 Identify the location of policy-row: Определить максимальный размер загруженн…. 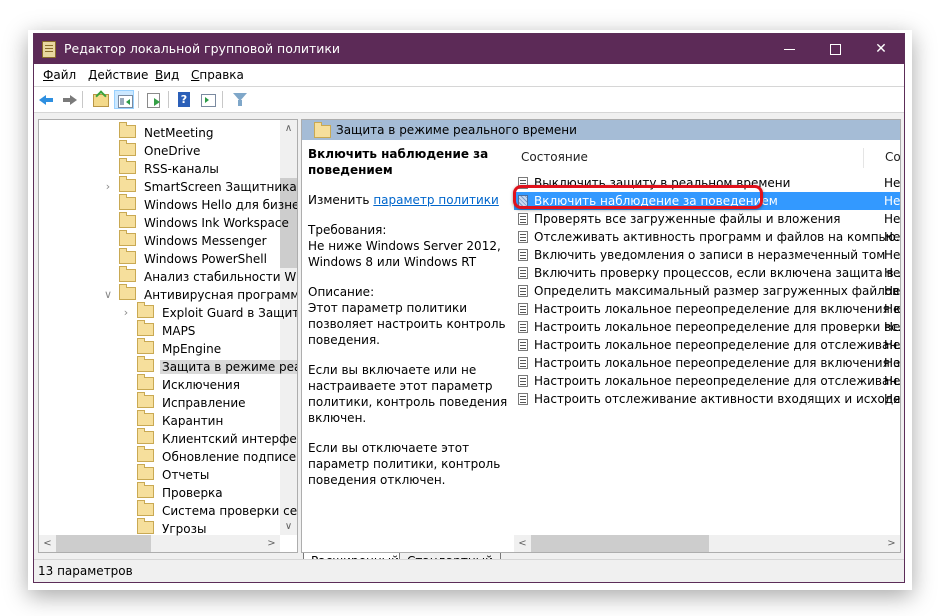
(707, 291).